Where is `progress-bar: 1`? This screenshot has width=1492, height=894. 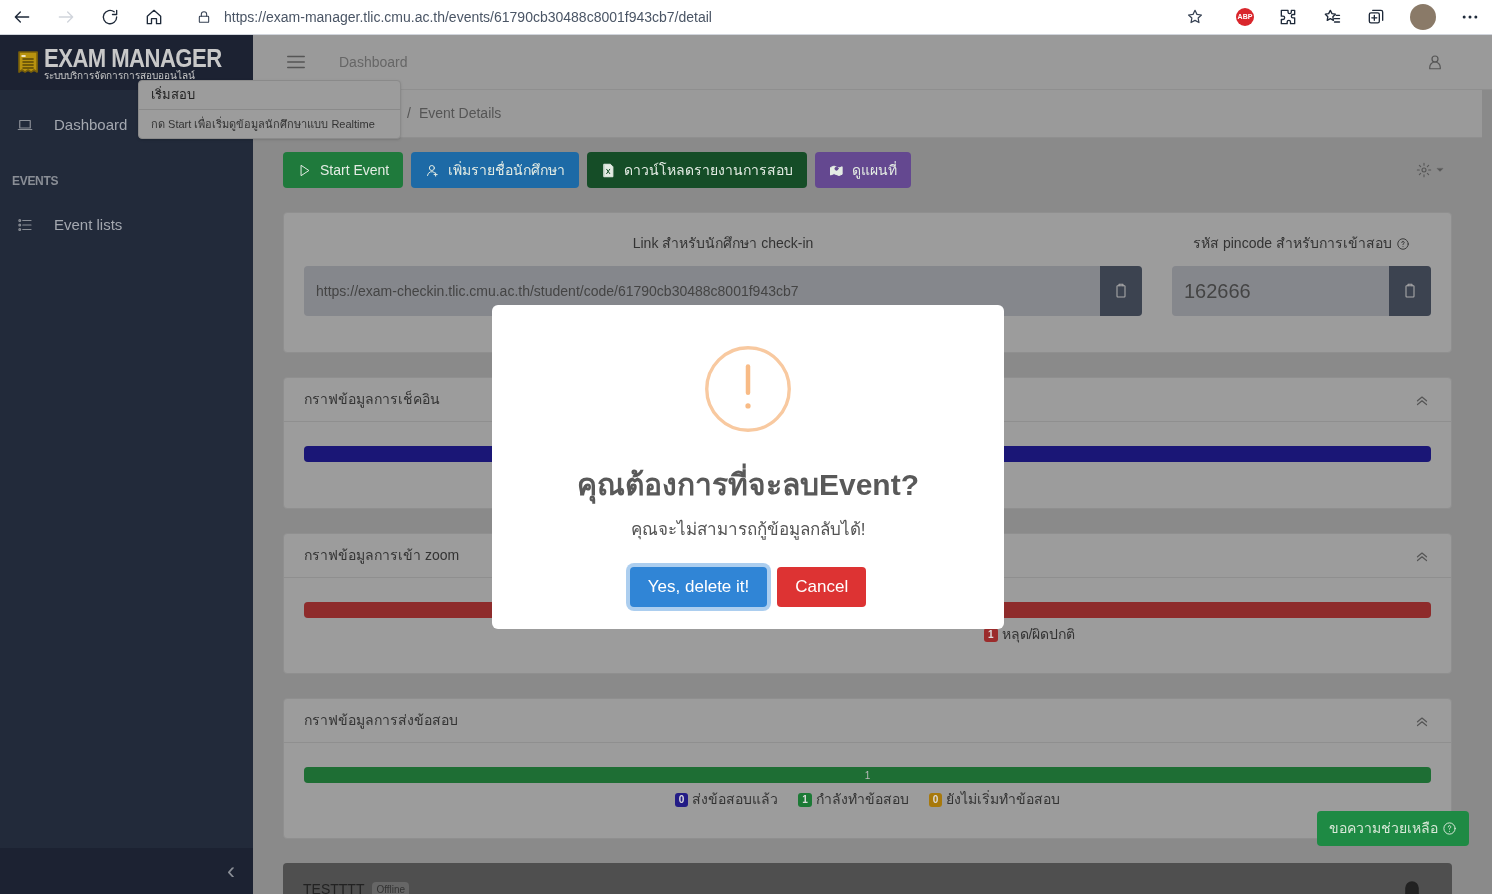
progress-bar: 1 is located at coordinates (867, 775).